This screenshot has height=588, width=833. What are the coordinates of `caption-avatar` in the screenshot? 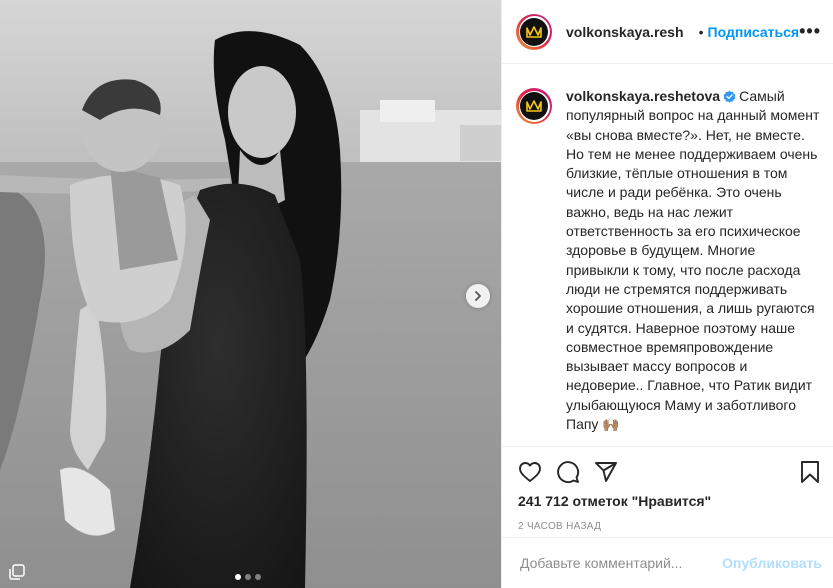 It's located at (534, 106).